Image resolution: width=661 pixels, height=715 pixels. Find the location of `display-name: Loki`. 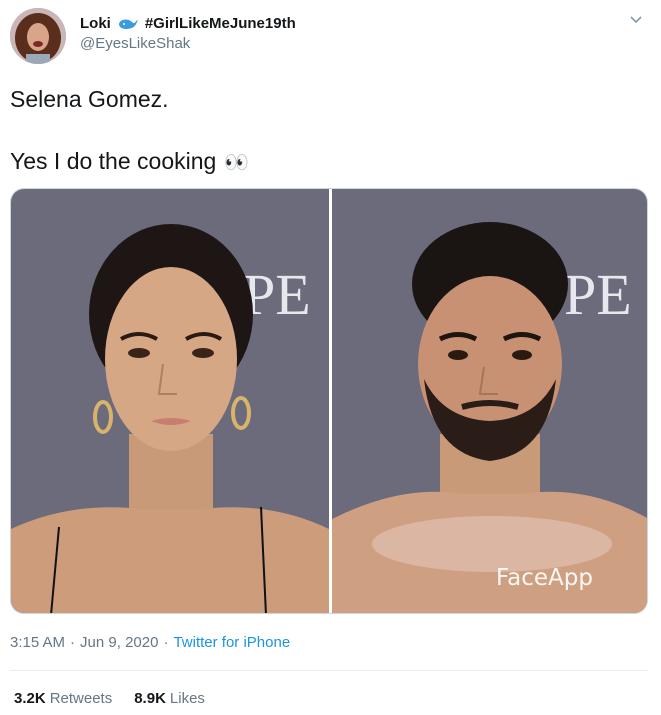

display-name: Loki is located at coordinates (95, 23).